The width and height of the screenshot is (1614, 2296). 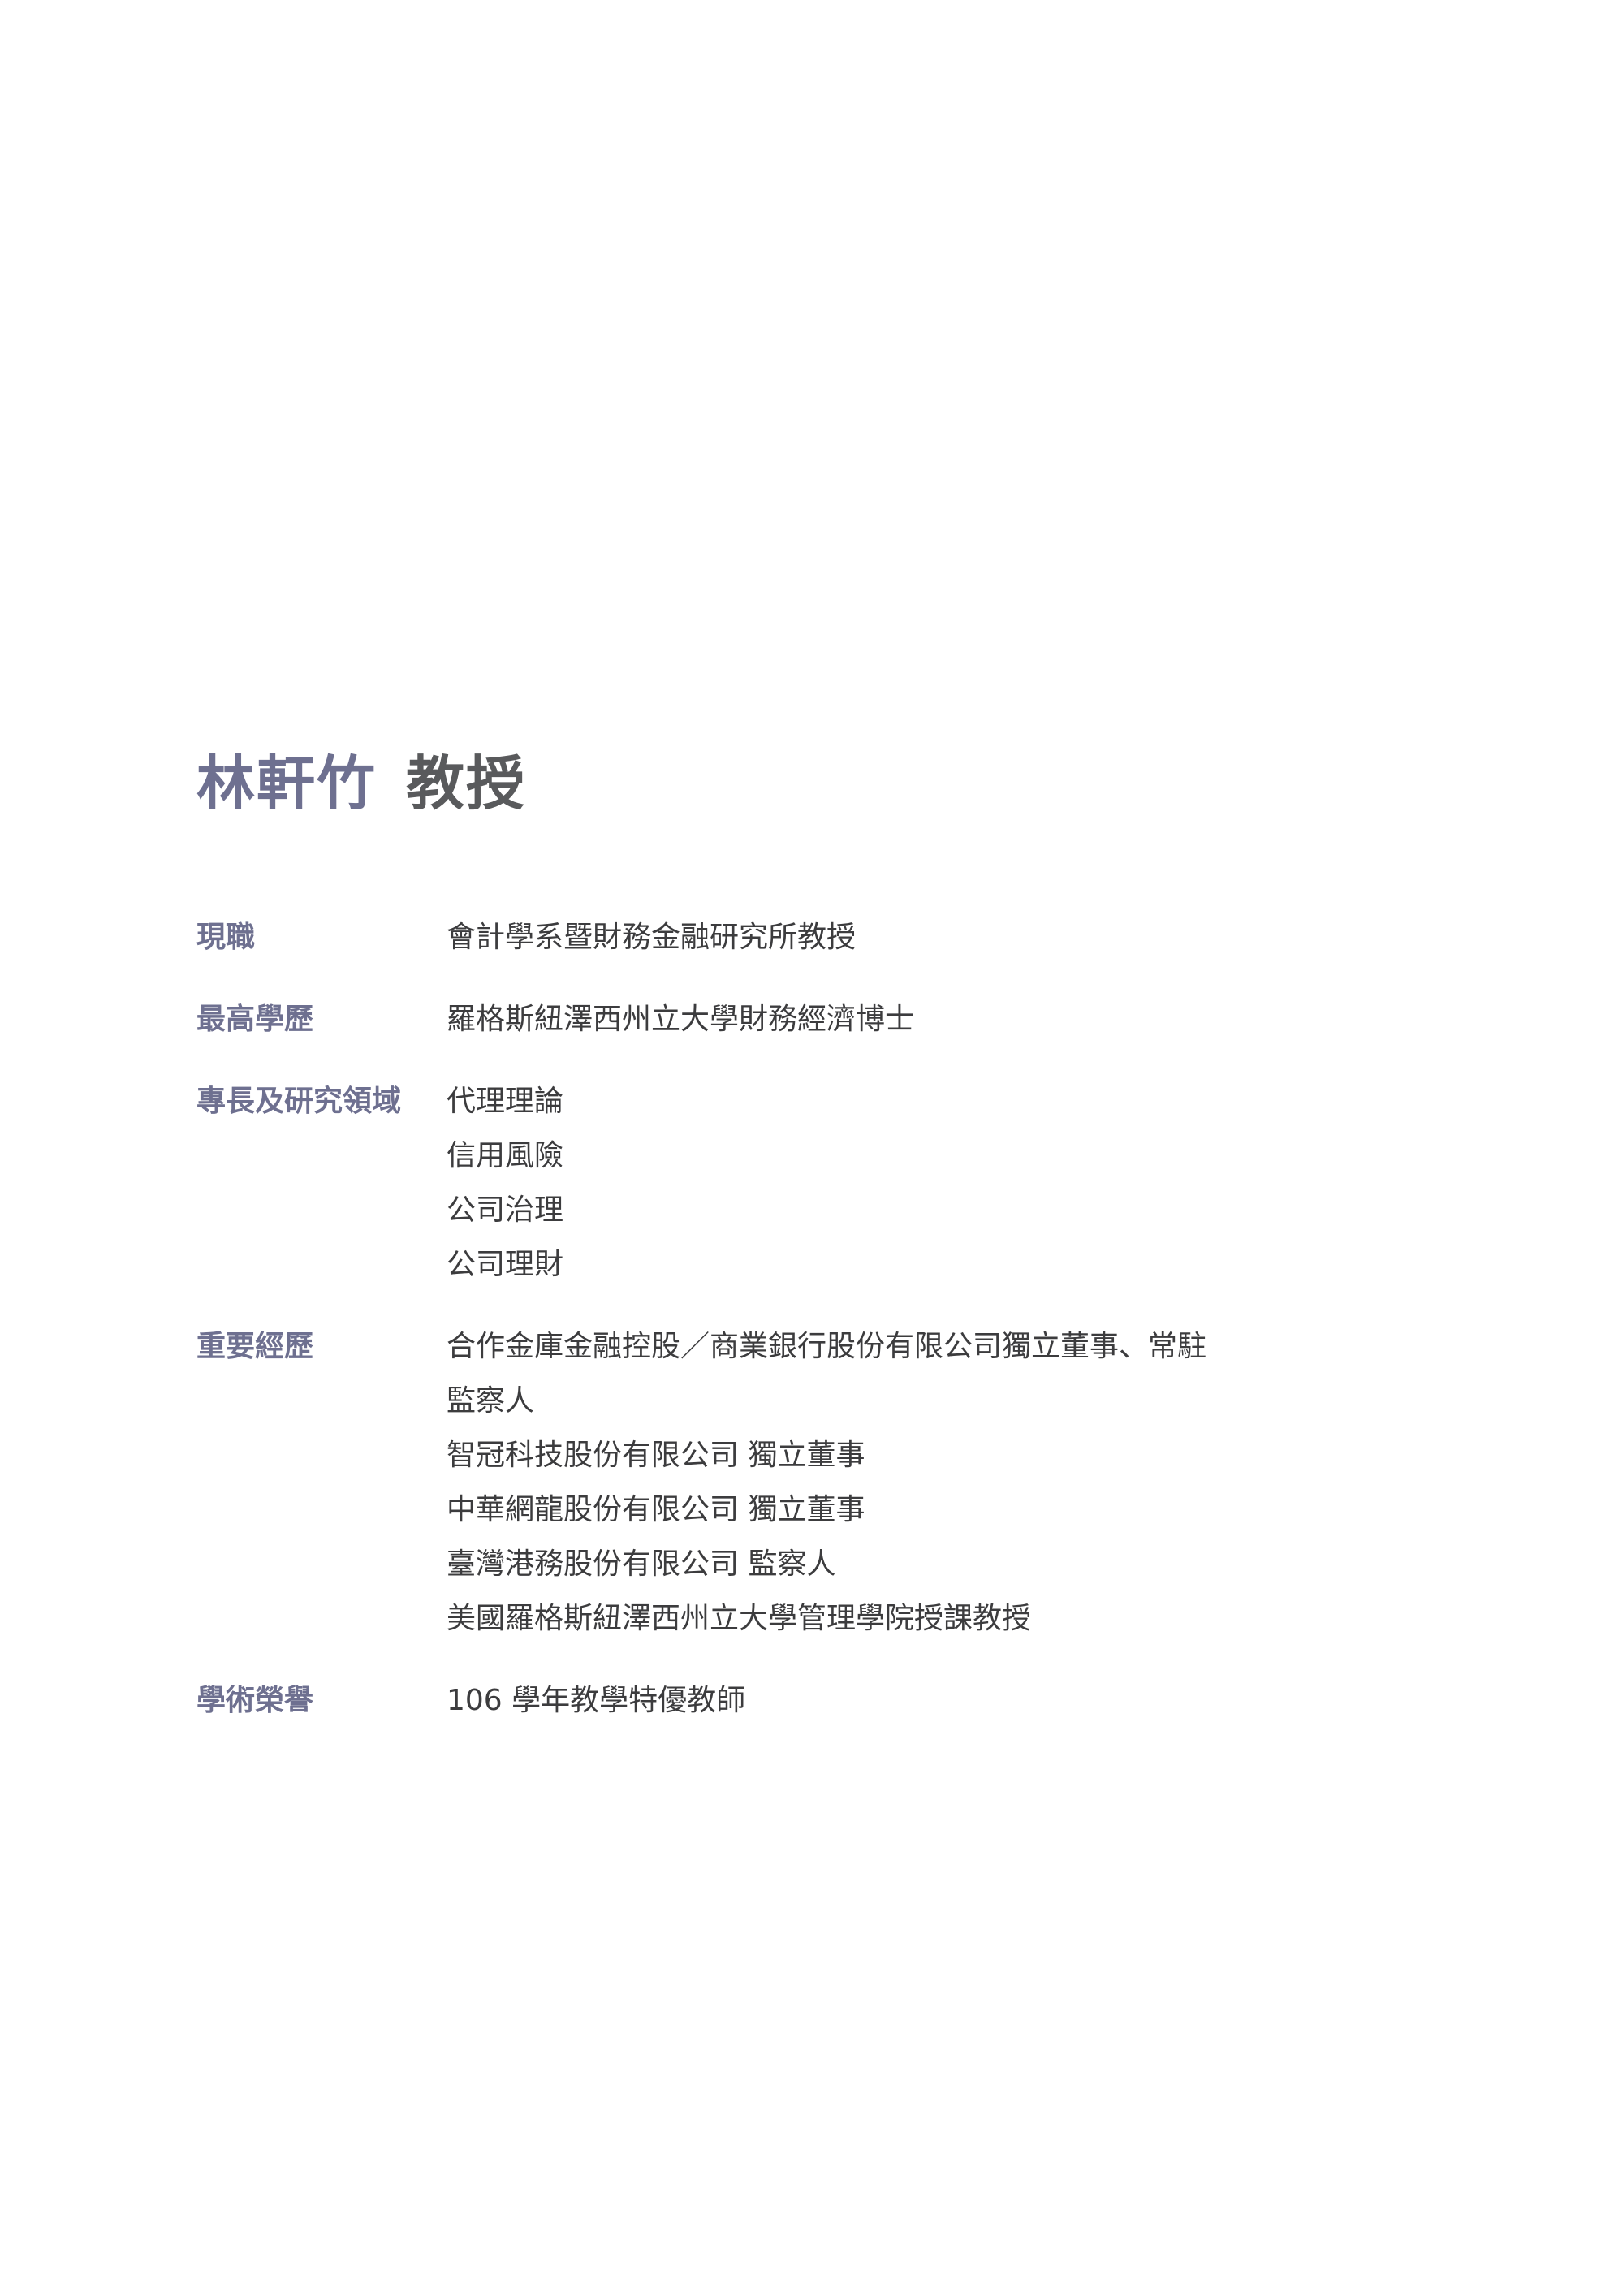 What do you see at coordinates (739, 1618) in the screenshot?
I see `list-item: 美國羅格斯紐澤西州立大學管理學院授課教授` at bounding box center [739, 1618].